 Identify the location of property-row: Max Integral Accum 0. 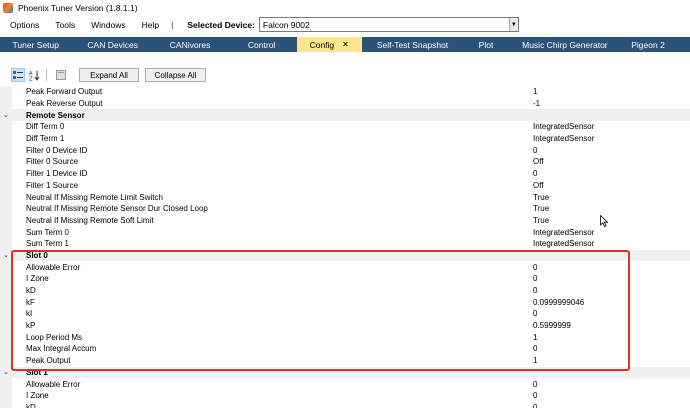
(345, 349).